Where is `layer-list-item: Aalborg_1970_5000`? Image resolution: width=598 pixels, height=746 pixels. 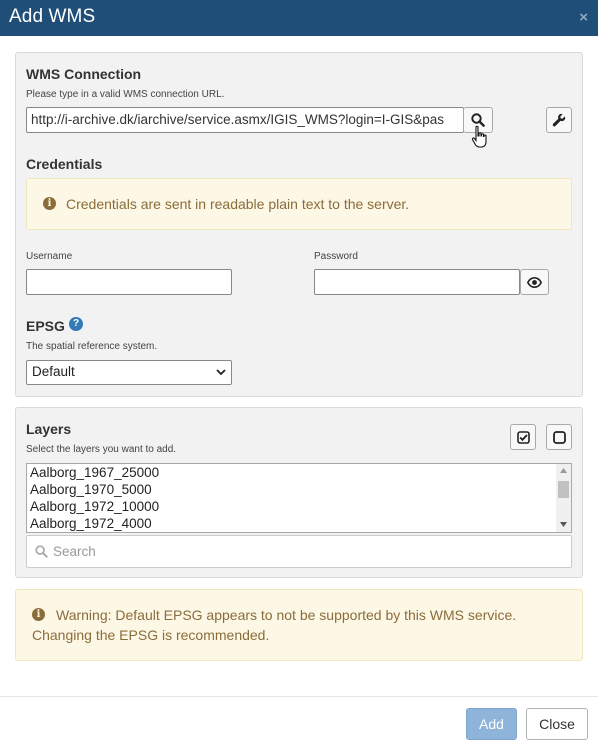
layer-list-item: Aalborg_1970_5000 is located at coordinates (299, 489).